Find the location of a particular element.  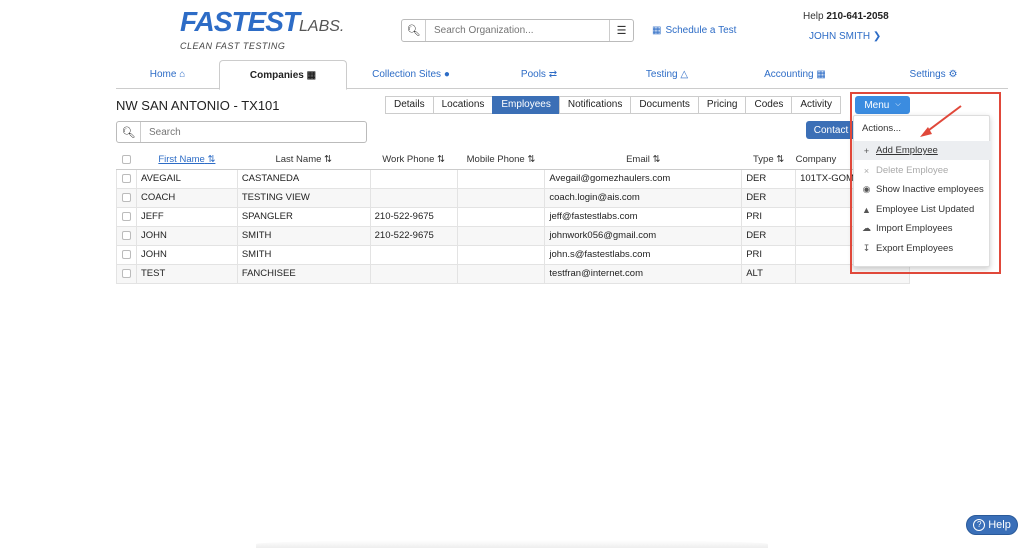

cell-last-name: TESTING VIEW is located at coordinates (303, 197).